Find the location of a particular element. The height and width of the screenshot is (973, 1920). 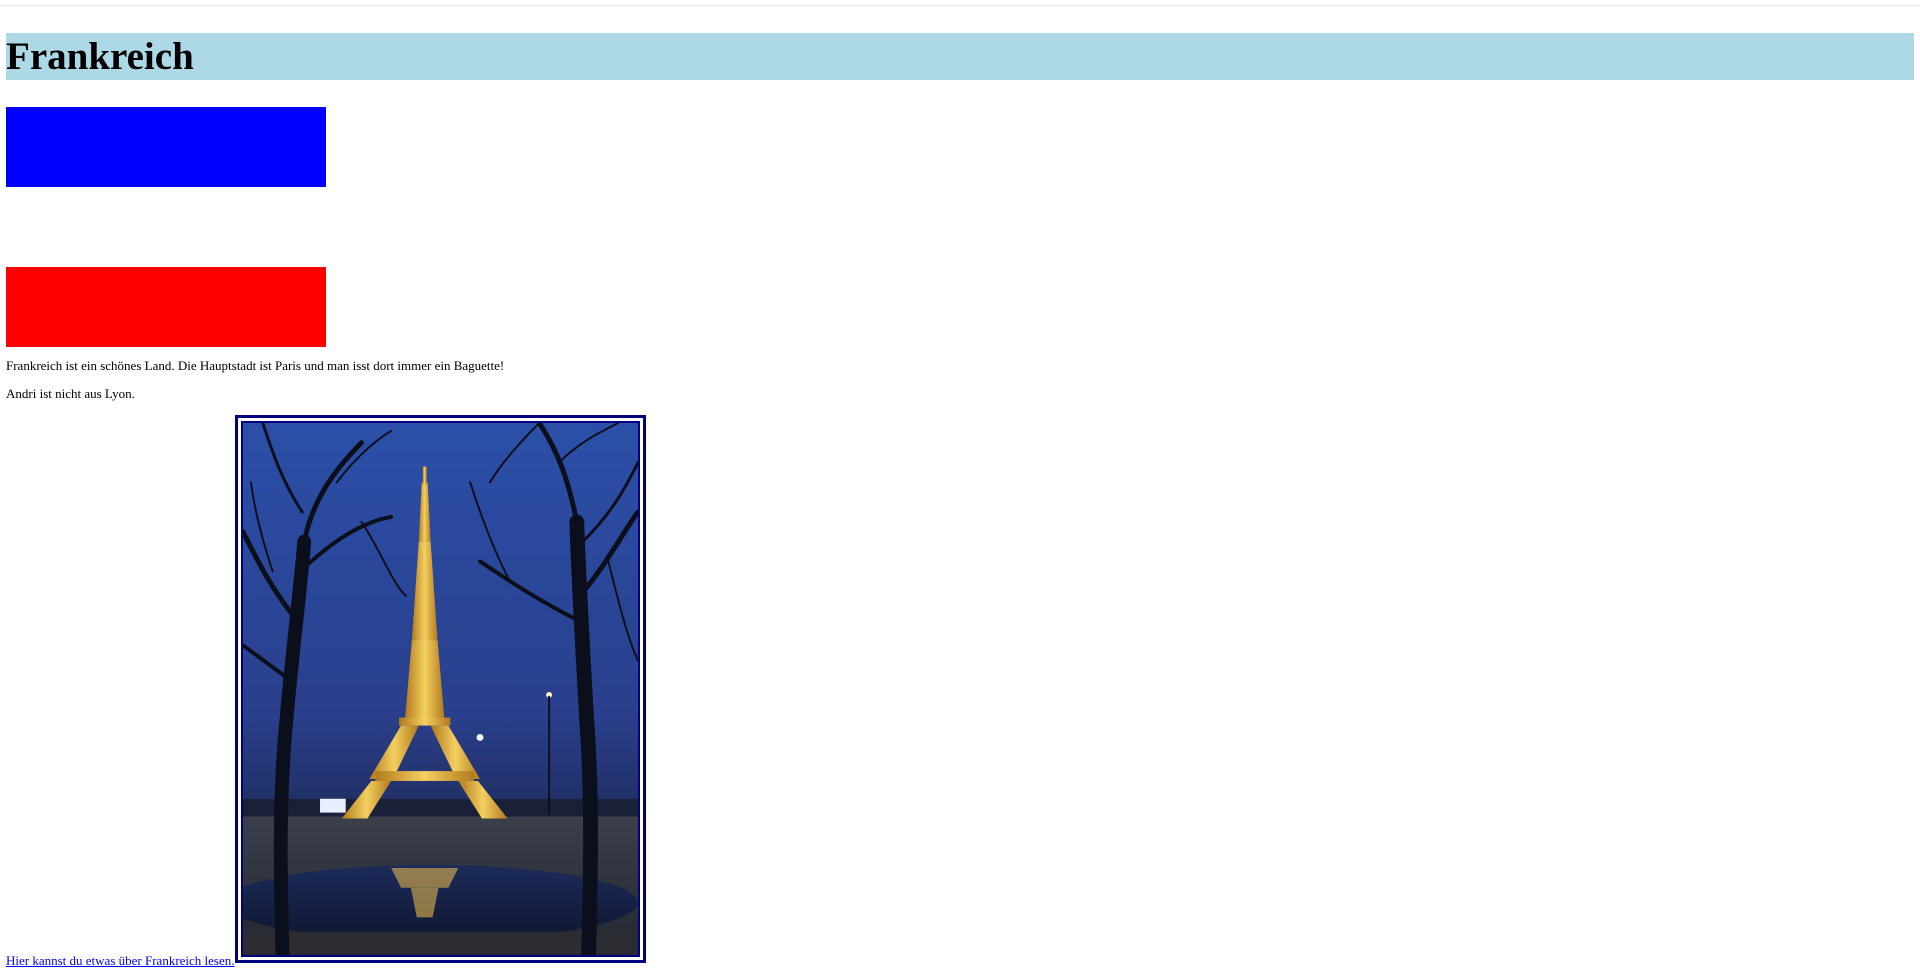

flag-blue-stripe is located at coordinates (166, 147).